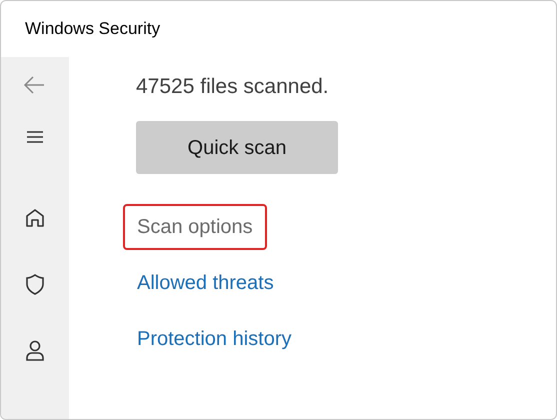 The width and height of the screenshot is (557, 420). What do you see at coordinates (35, 285) in the screenshot?
I see `shield-icon` at bounding box center [35, 285].